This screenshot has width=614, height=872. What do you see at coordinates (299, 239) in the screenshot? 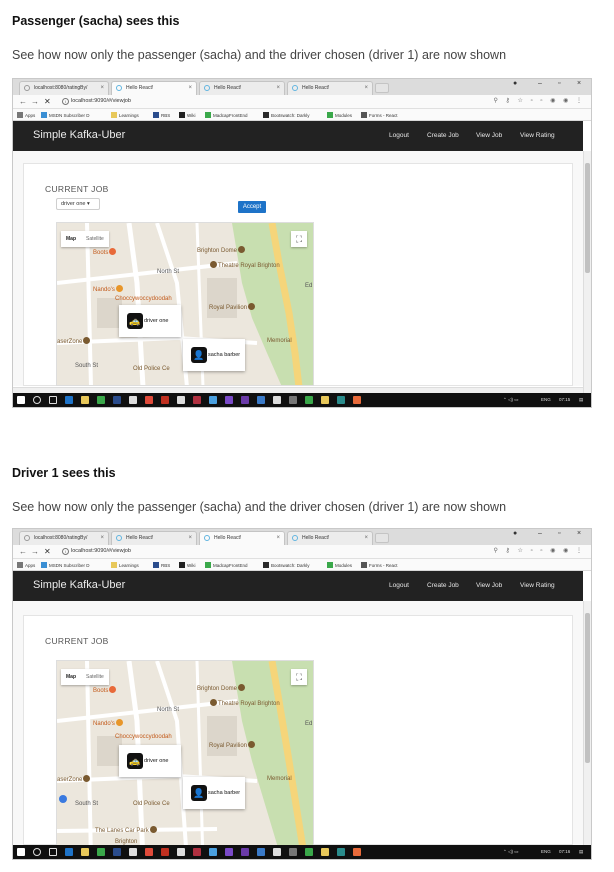
I see `fullscreen-icon: ⛶` at bounding box center [299, 239].